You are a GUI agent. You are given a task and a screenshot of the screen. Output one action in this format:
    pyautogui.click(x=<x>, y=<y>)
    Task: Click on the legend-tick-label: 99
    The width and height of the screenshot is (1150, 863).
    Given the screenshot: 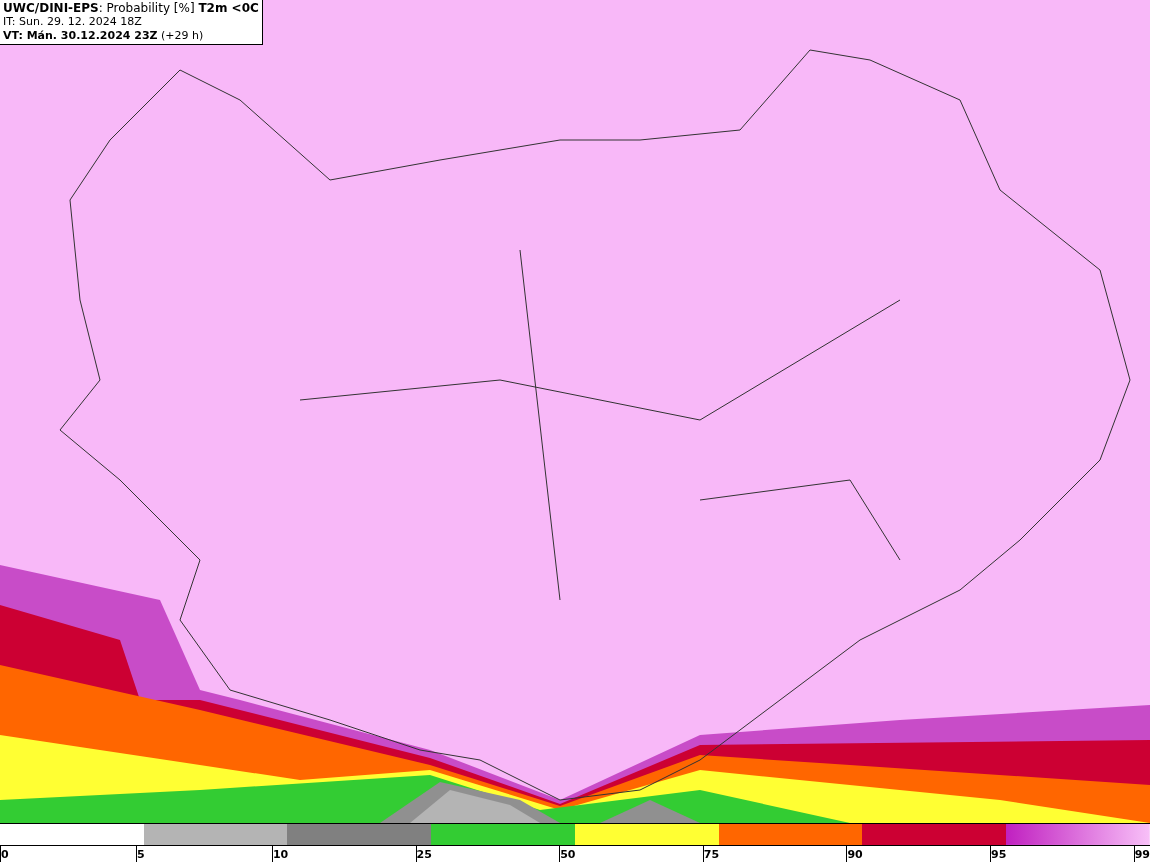 What is the action you would take?
    pyautogui.click(x=1141, y=853)
    